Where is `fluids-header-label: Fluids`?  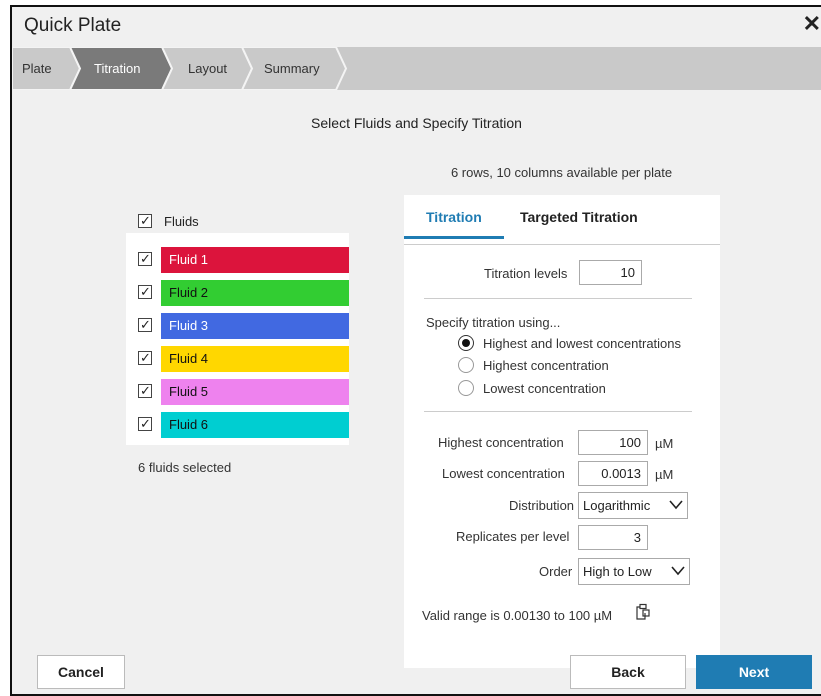 fluids-header-label: Fluids is located at coordinates (181, 221).